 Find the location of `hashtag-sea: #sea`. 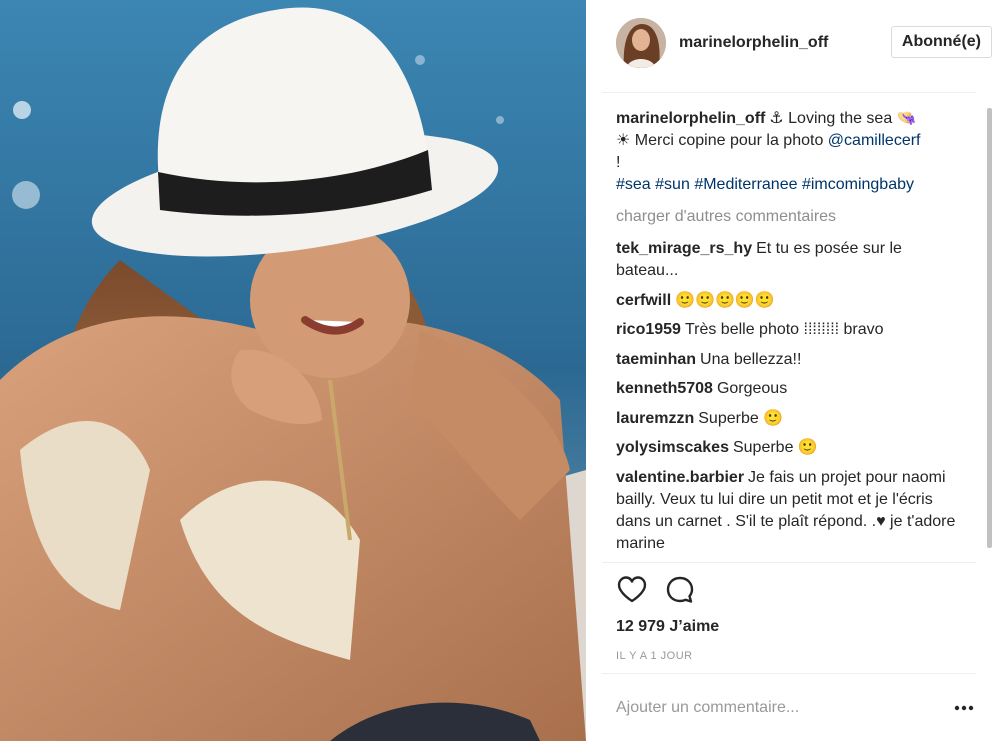

hashtag-sea: #sea is located at coordinates (633, 184).